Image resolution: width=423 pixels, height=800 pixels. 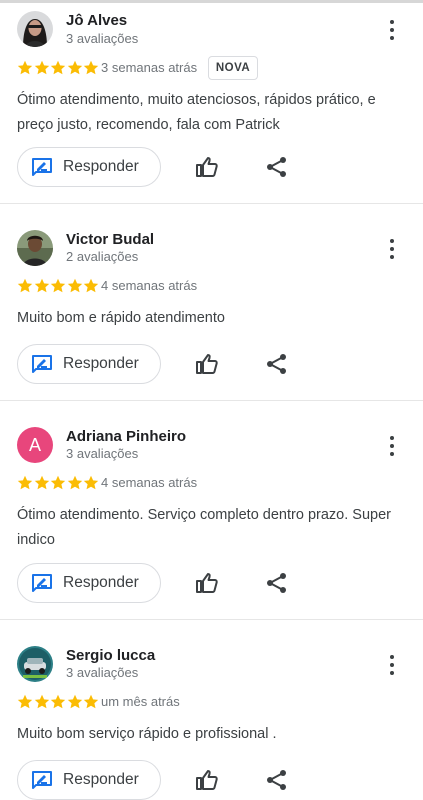 I want to click on review-text: Muito bom e rápido atendimento, so click(x=121, y=318).